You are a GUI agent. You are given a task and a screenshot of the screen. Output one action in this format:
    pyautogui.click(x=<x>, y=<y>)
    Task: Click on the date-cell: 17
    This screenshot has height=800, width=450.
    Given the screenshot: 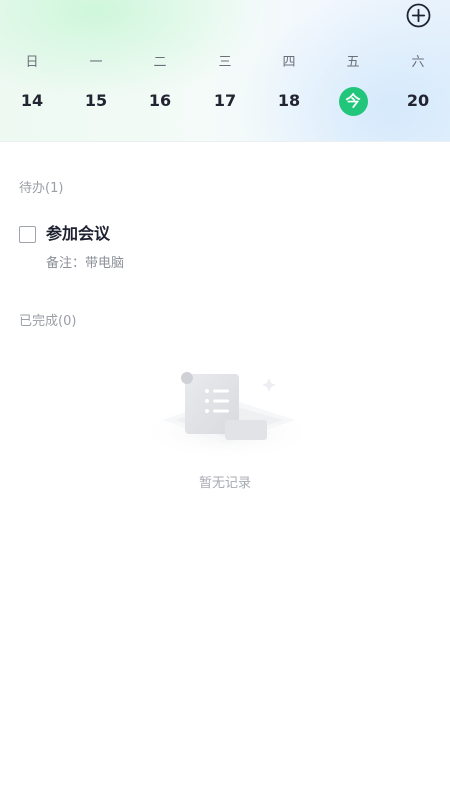 What is the action you would take?
    pyautogui.click(x=225, y=101)
    